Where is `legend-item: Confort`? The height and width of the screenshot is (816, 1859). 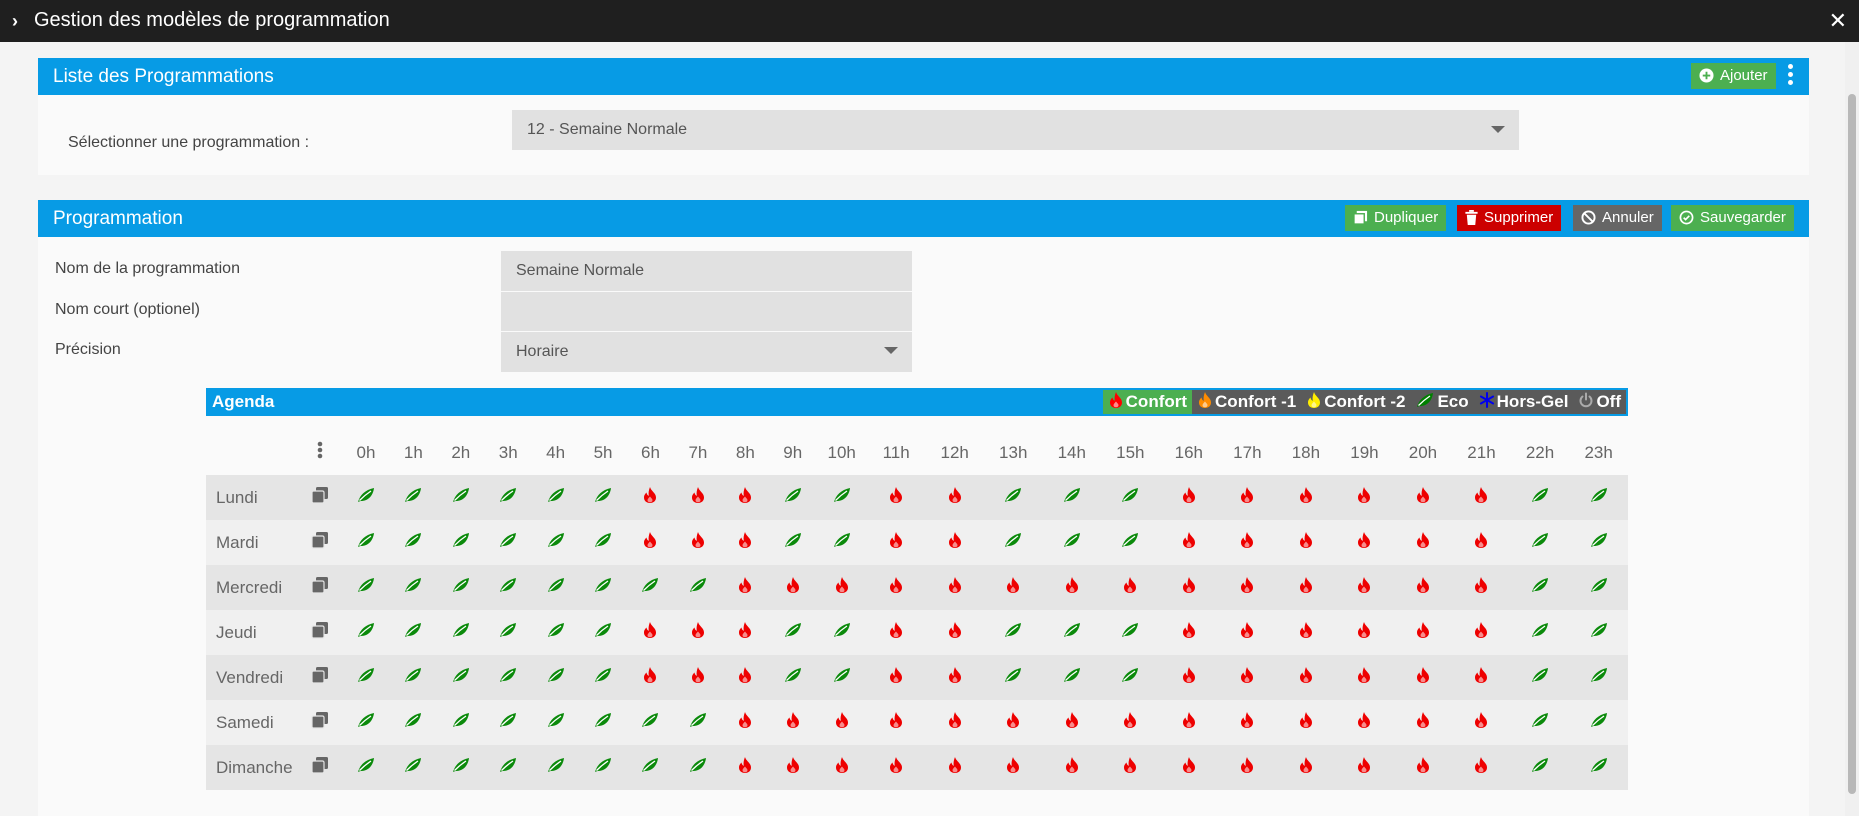
legend-item: Confort is located at coordinates (1147, 402).